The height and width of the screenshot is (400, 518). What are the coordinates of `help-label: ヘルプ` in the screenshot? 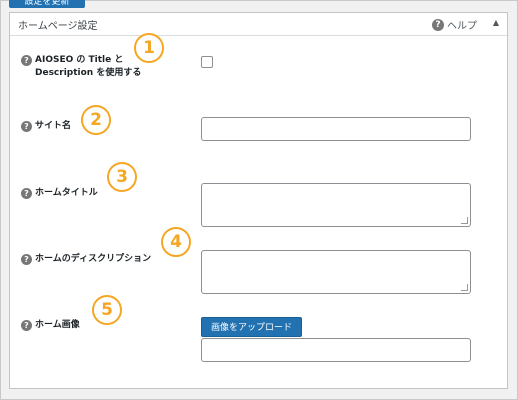 It's located at (462, 26).